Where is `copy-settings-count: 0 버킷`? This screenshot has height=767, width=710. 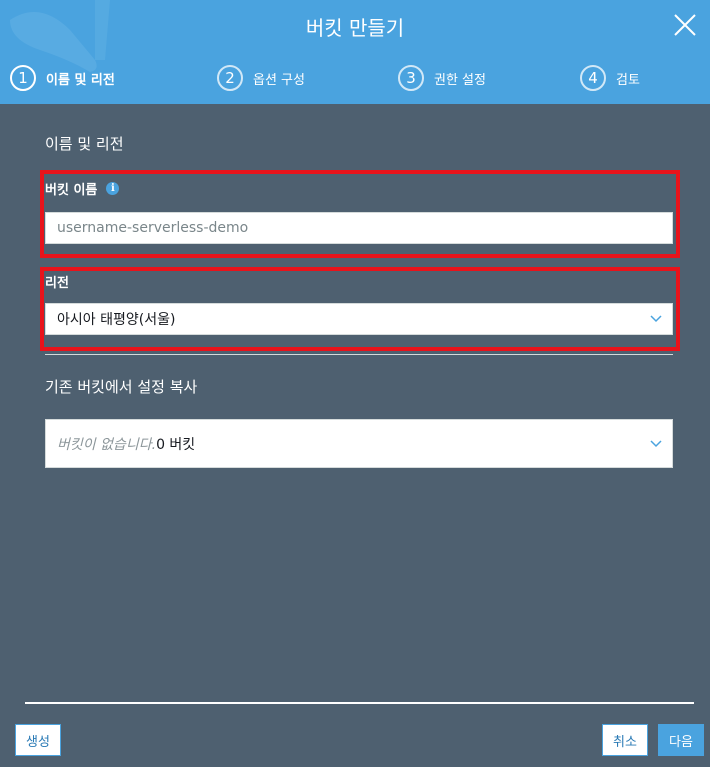 copy-settings-count: 0 버킷 is located at coordinates (176, 444).